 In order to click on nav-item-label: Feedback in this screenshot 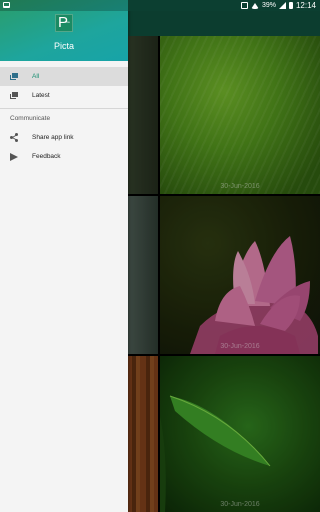, I will do `click(46, 156)`.